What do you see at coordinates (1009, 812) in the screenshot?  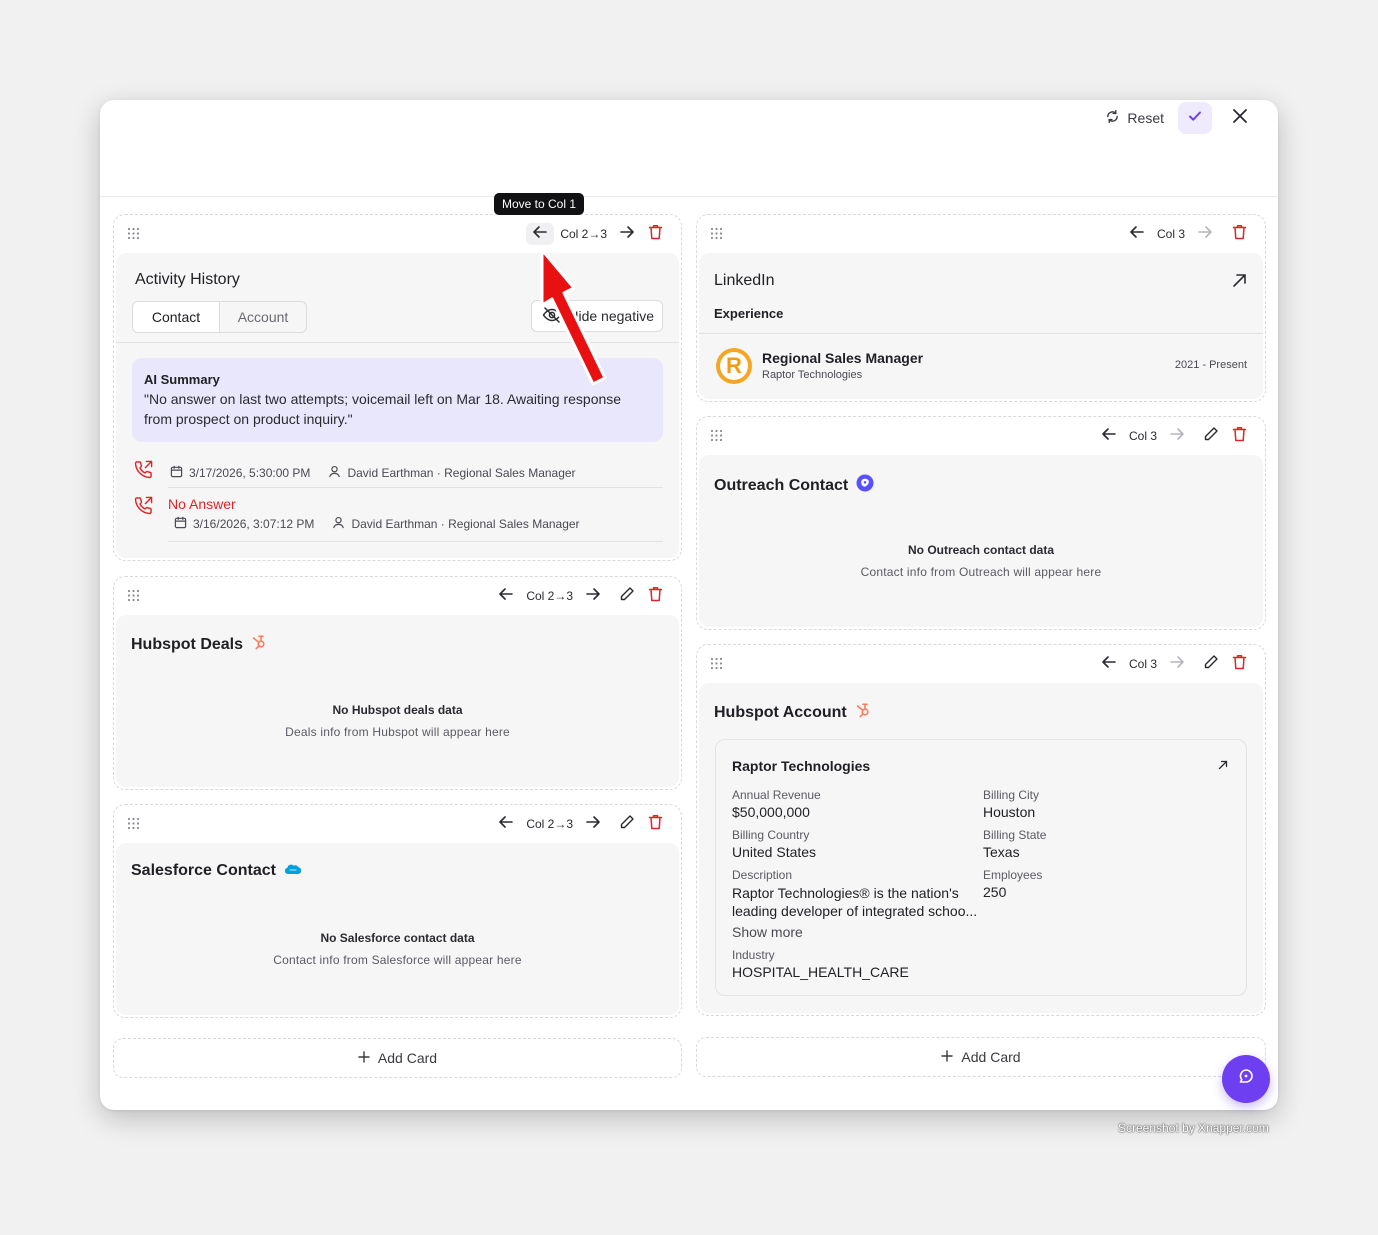 I see `field-value: Houston` at bounding box center [1009, 812].